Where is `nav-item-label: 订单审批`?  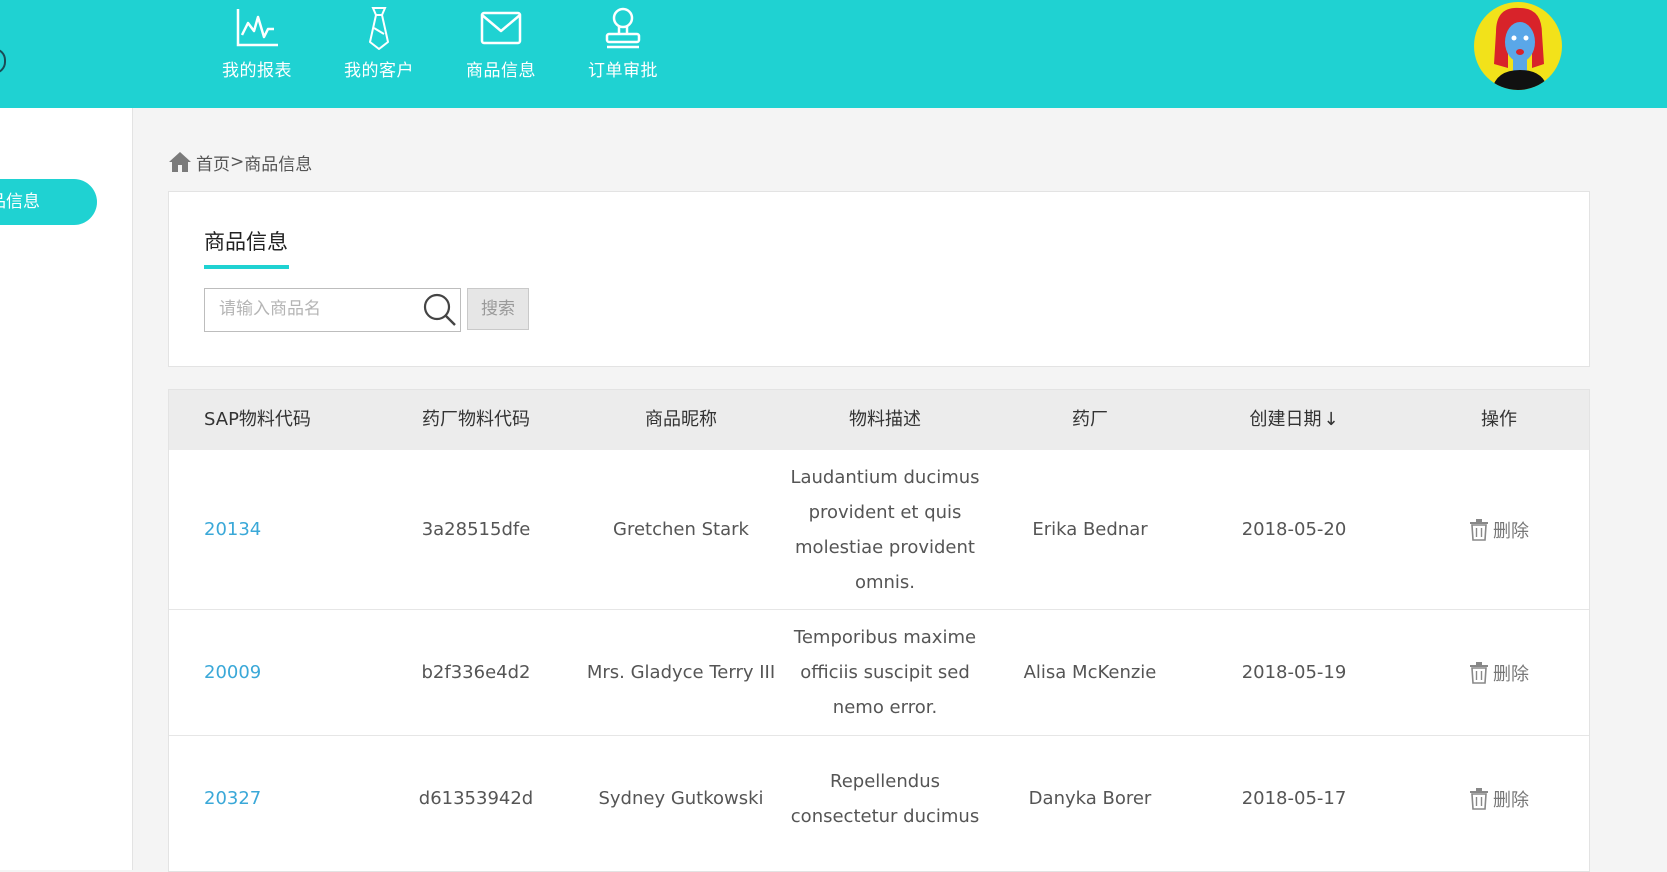 nav-item-label: 订单审批 is located at coordinates (623, 71).